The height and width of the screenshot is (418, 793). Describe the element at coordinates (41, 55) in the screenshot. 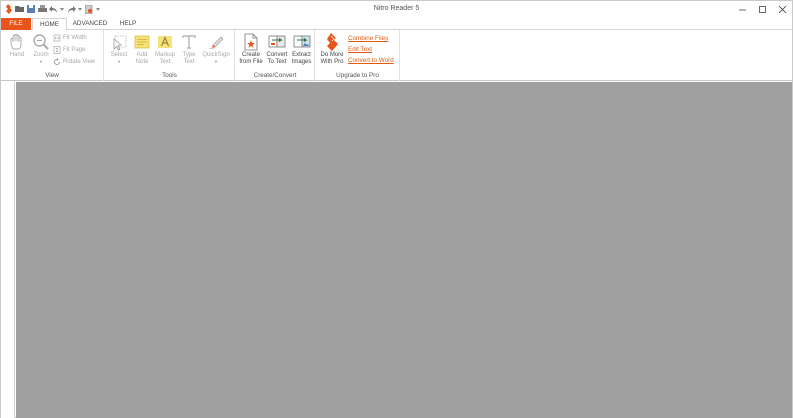

I see `zoom-label: Zoom` at that location.